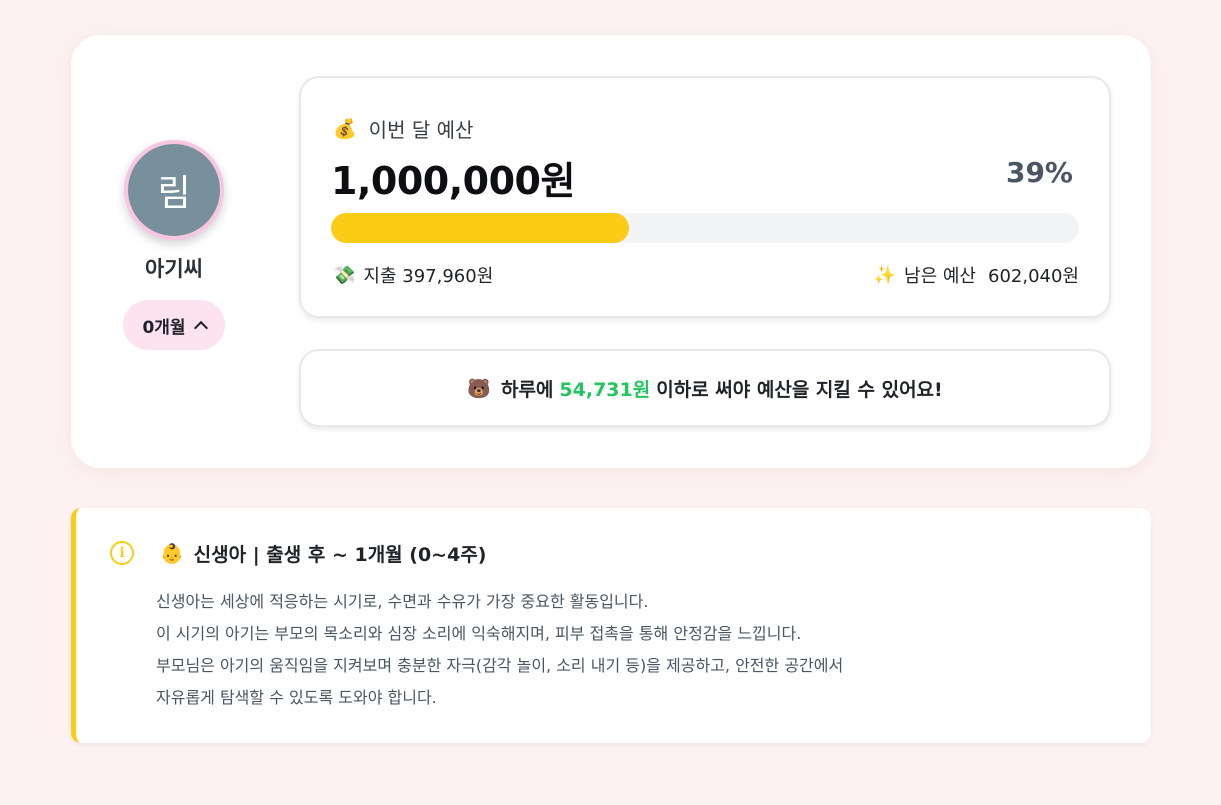  What do you see at coordinates (799, 389) in the screenshot?
I see `daily-suffix: 이하로 써야 예산을 지킬 수 있어요!` at bounding box center [799, 389].